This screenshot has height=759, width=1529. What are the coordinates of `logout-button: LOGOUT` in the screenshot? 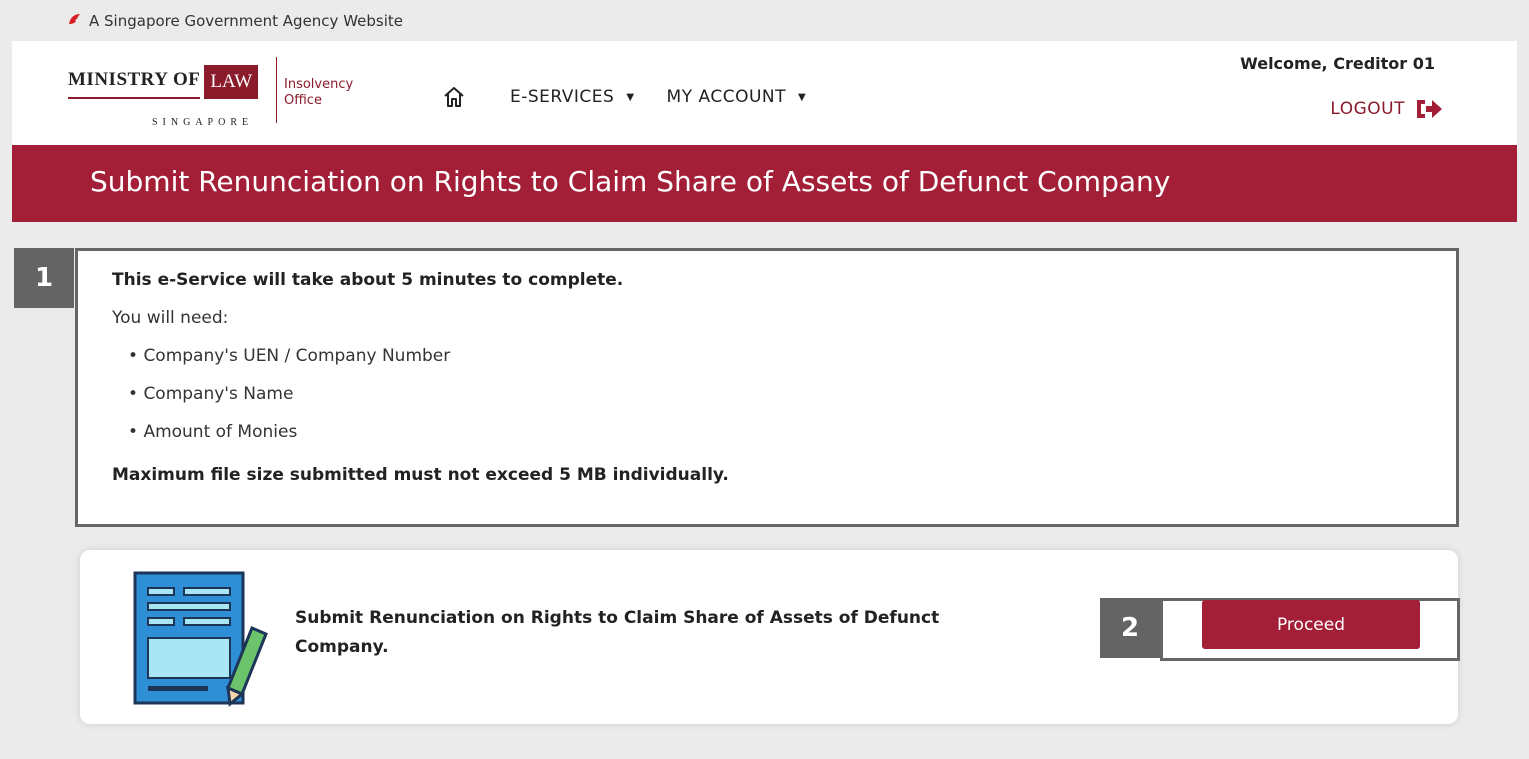 It's located at (1386, 109).